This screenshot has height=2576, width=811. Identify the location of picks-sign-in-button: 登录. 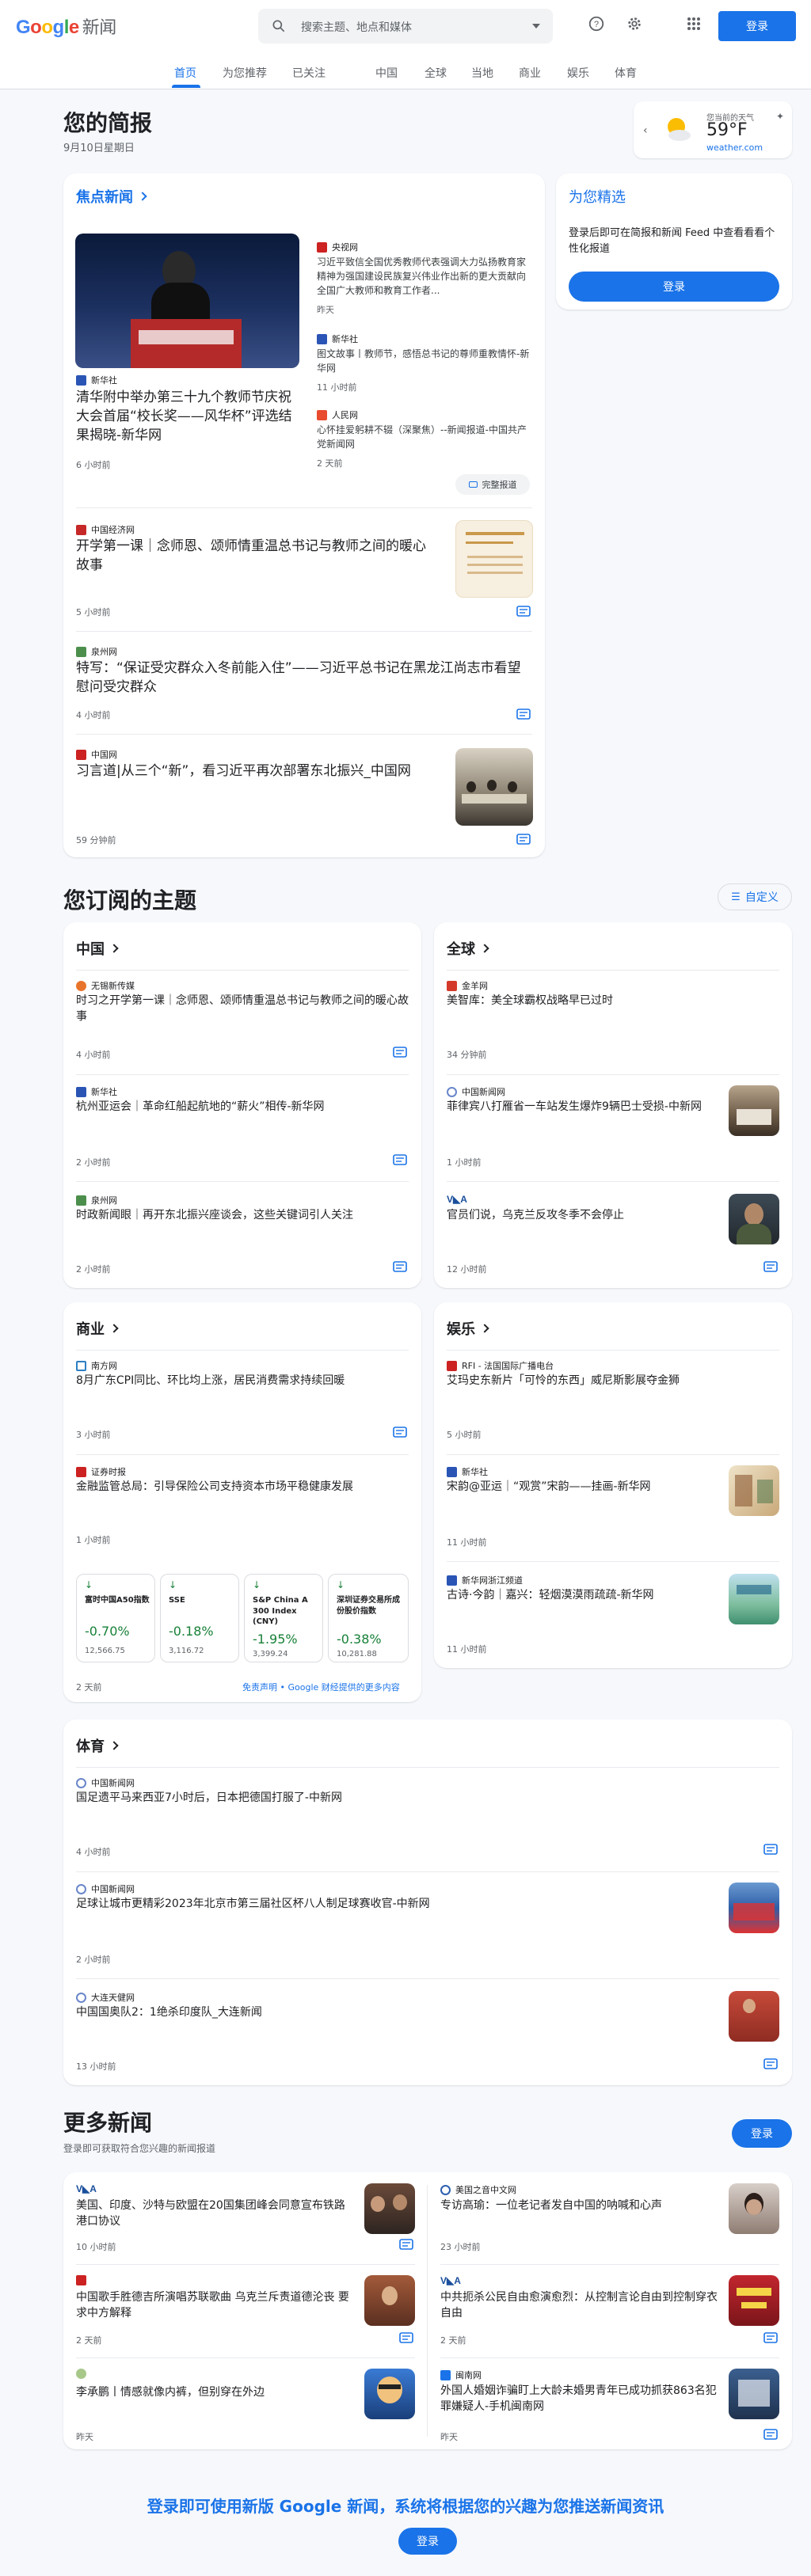
(674, 287).